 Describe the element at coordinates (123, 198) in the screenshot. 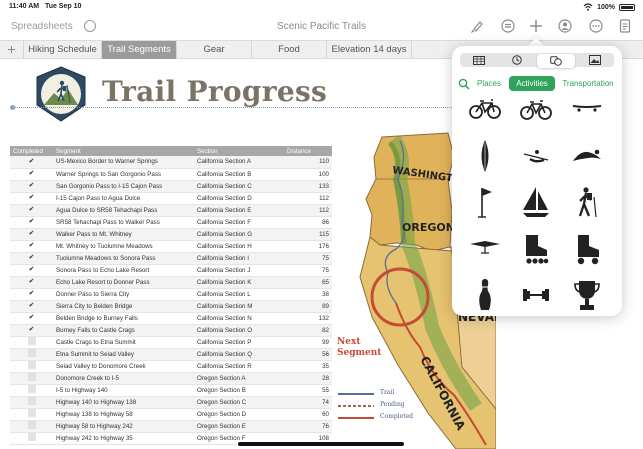

I see `segment-cell: I-15 Cajon Pass to Agua Dulce` at that location.